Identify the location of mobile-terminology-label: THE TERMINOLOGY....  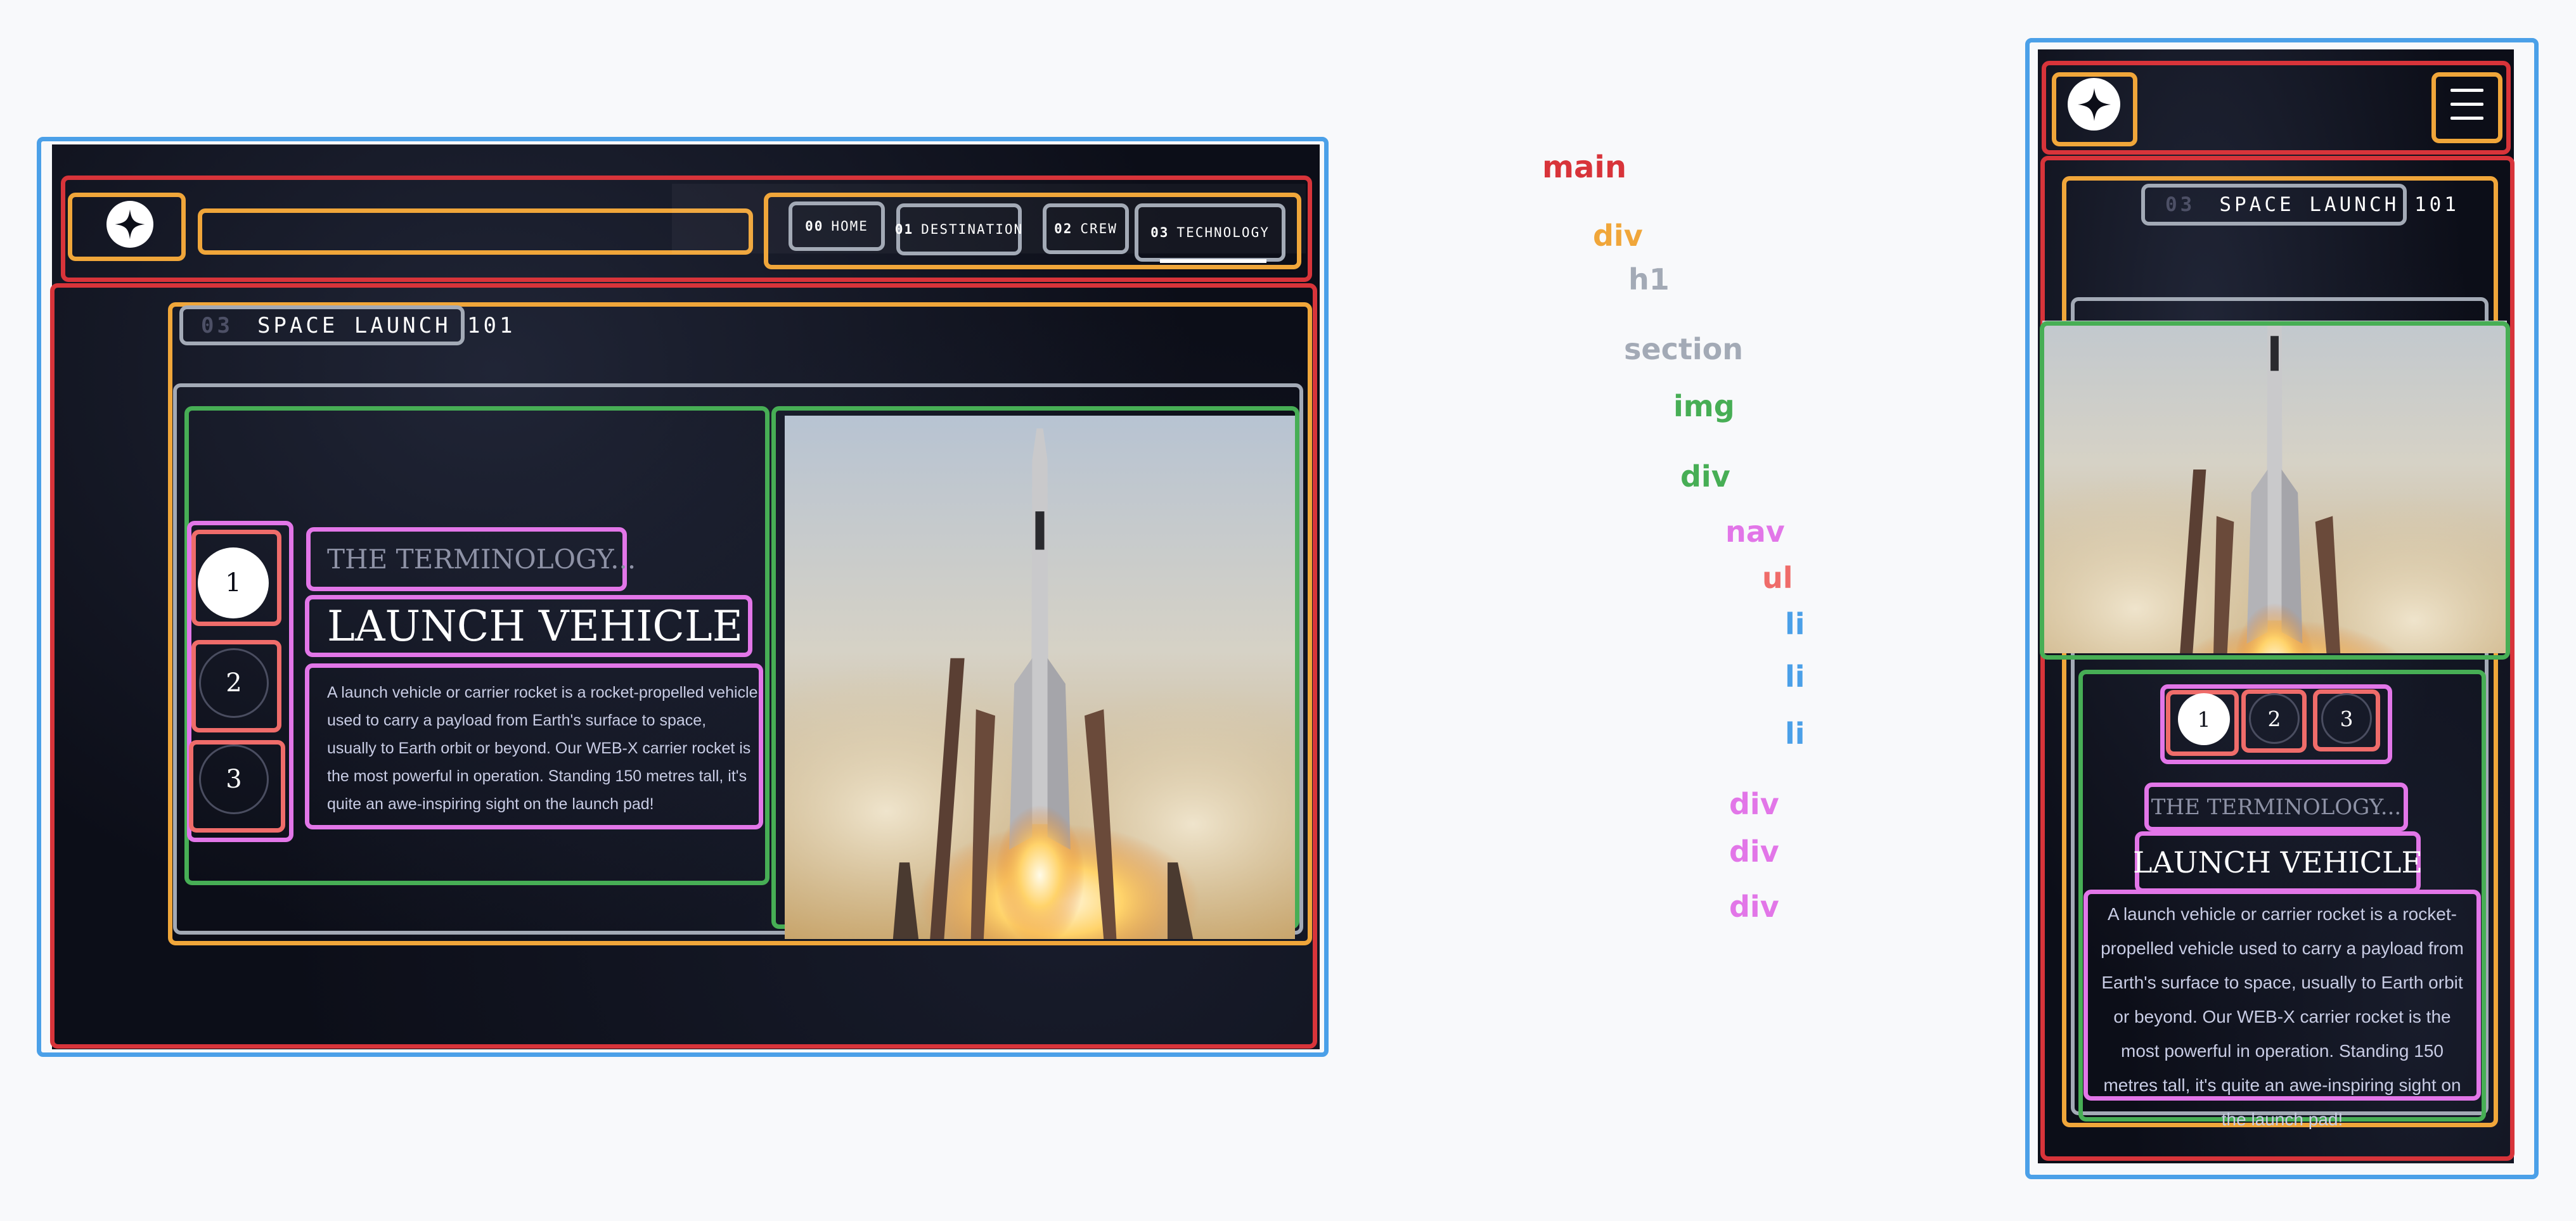
(2276, 807).